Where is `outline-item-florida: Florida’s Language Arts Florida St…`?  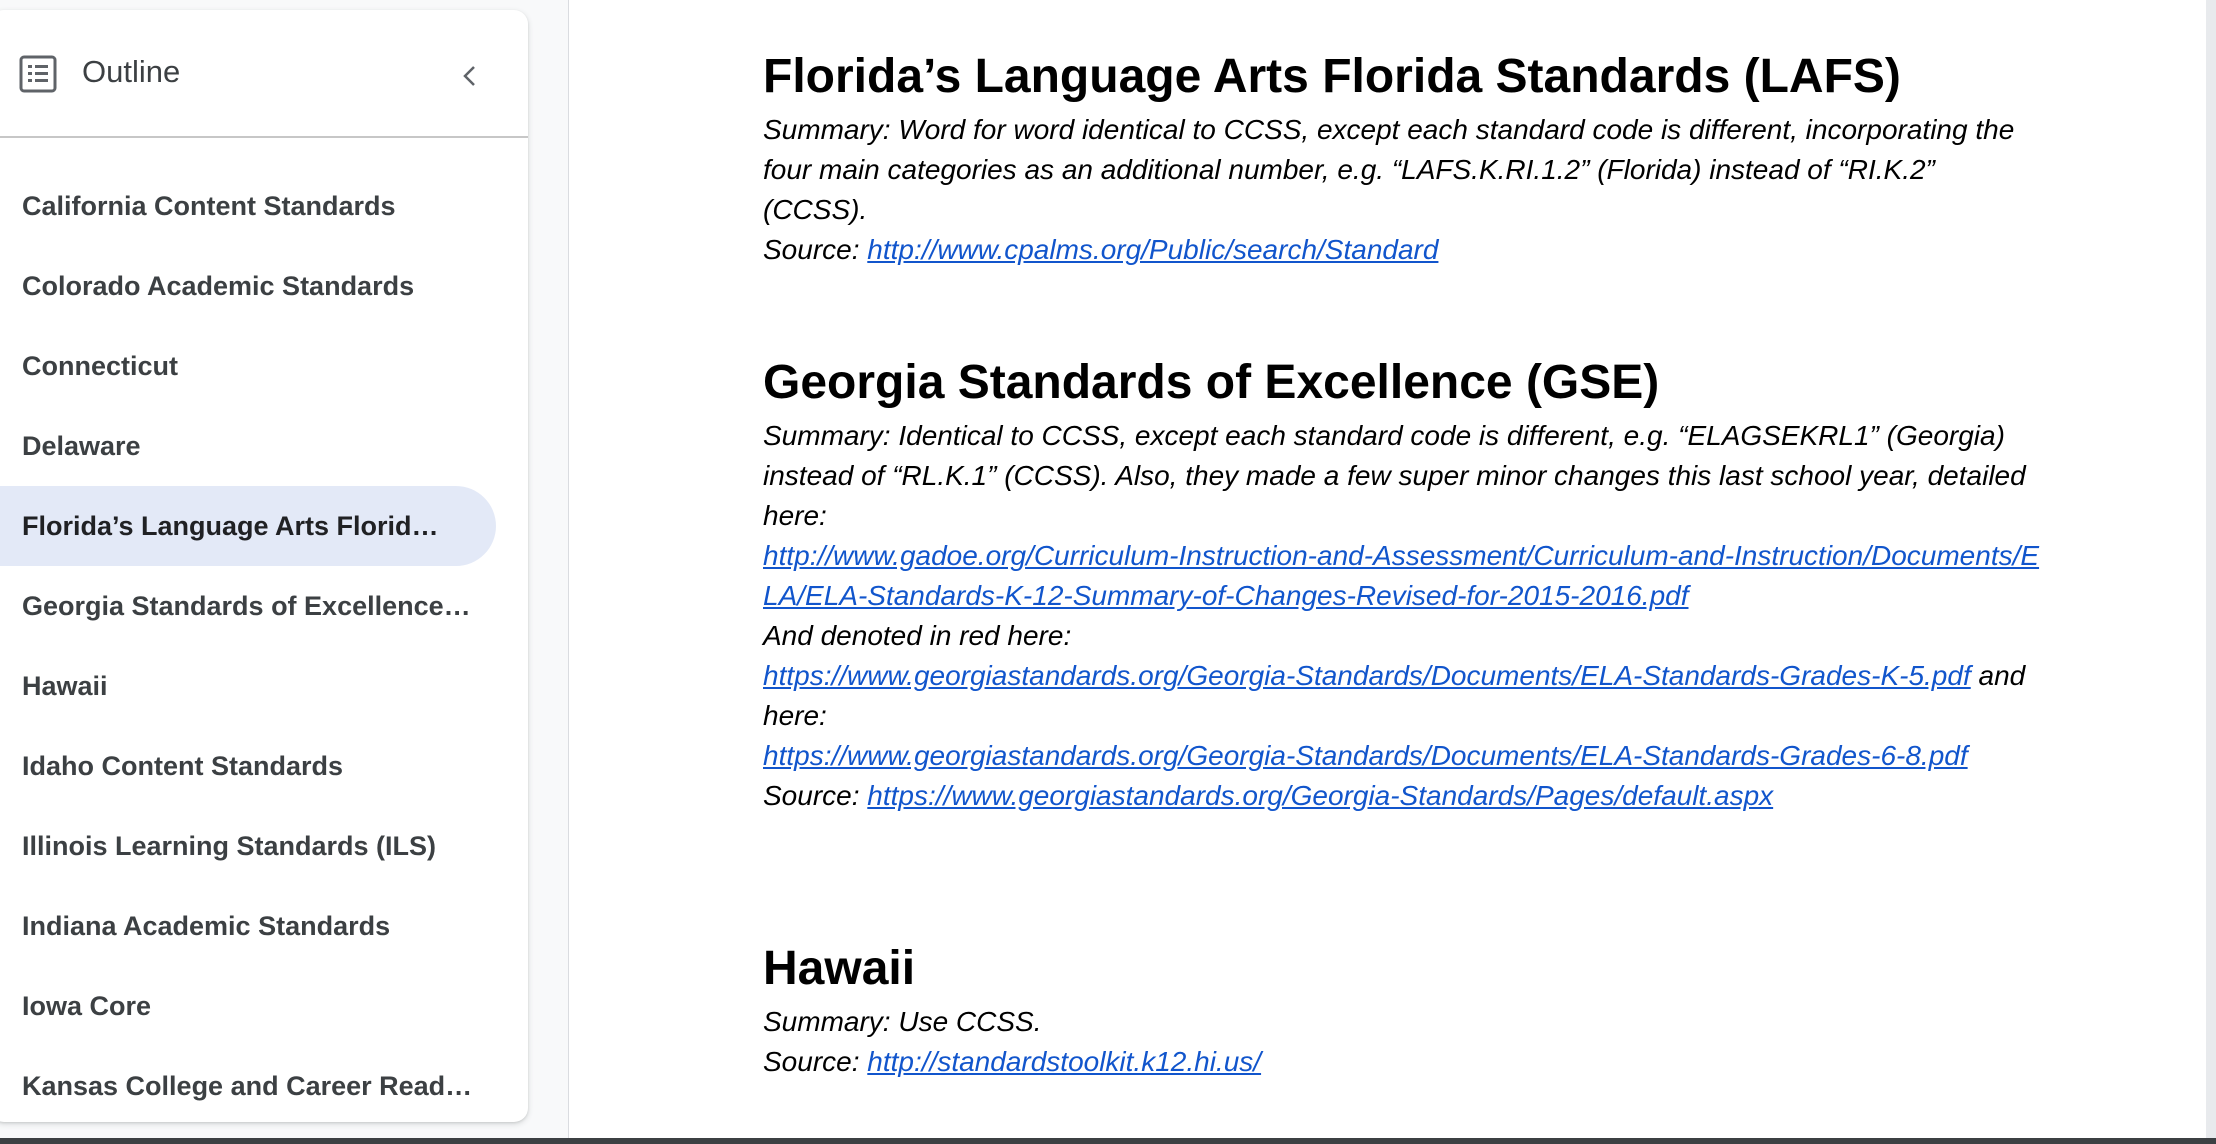
outline-item-florida: Florida’s Language Arts Florida St… is located at coordinates (248, 526).